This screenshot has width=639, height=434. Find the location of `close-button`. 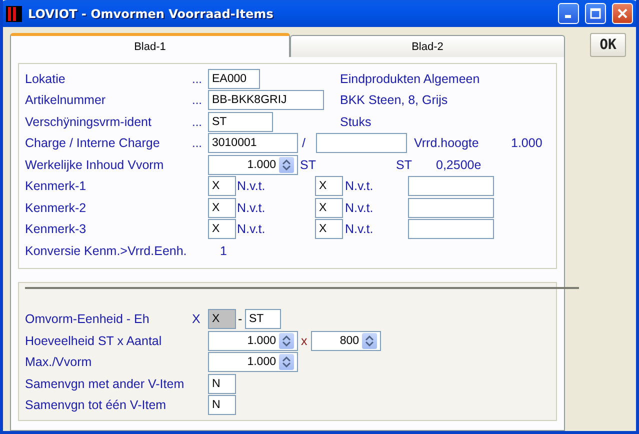

close-button is located at coordinates (622, 13).